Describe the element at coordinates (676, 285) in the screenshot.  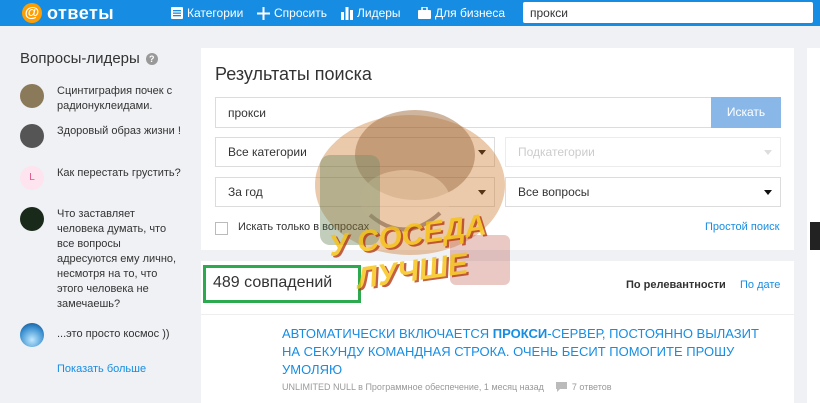
I see `sort-relevance: По релевантности` at that location.